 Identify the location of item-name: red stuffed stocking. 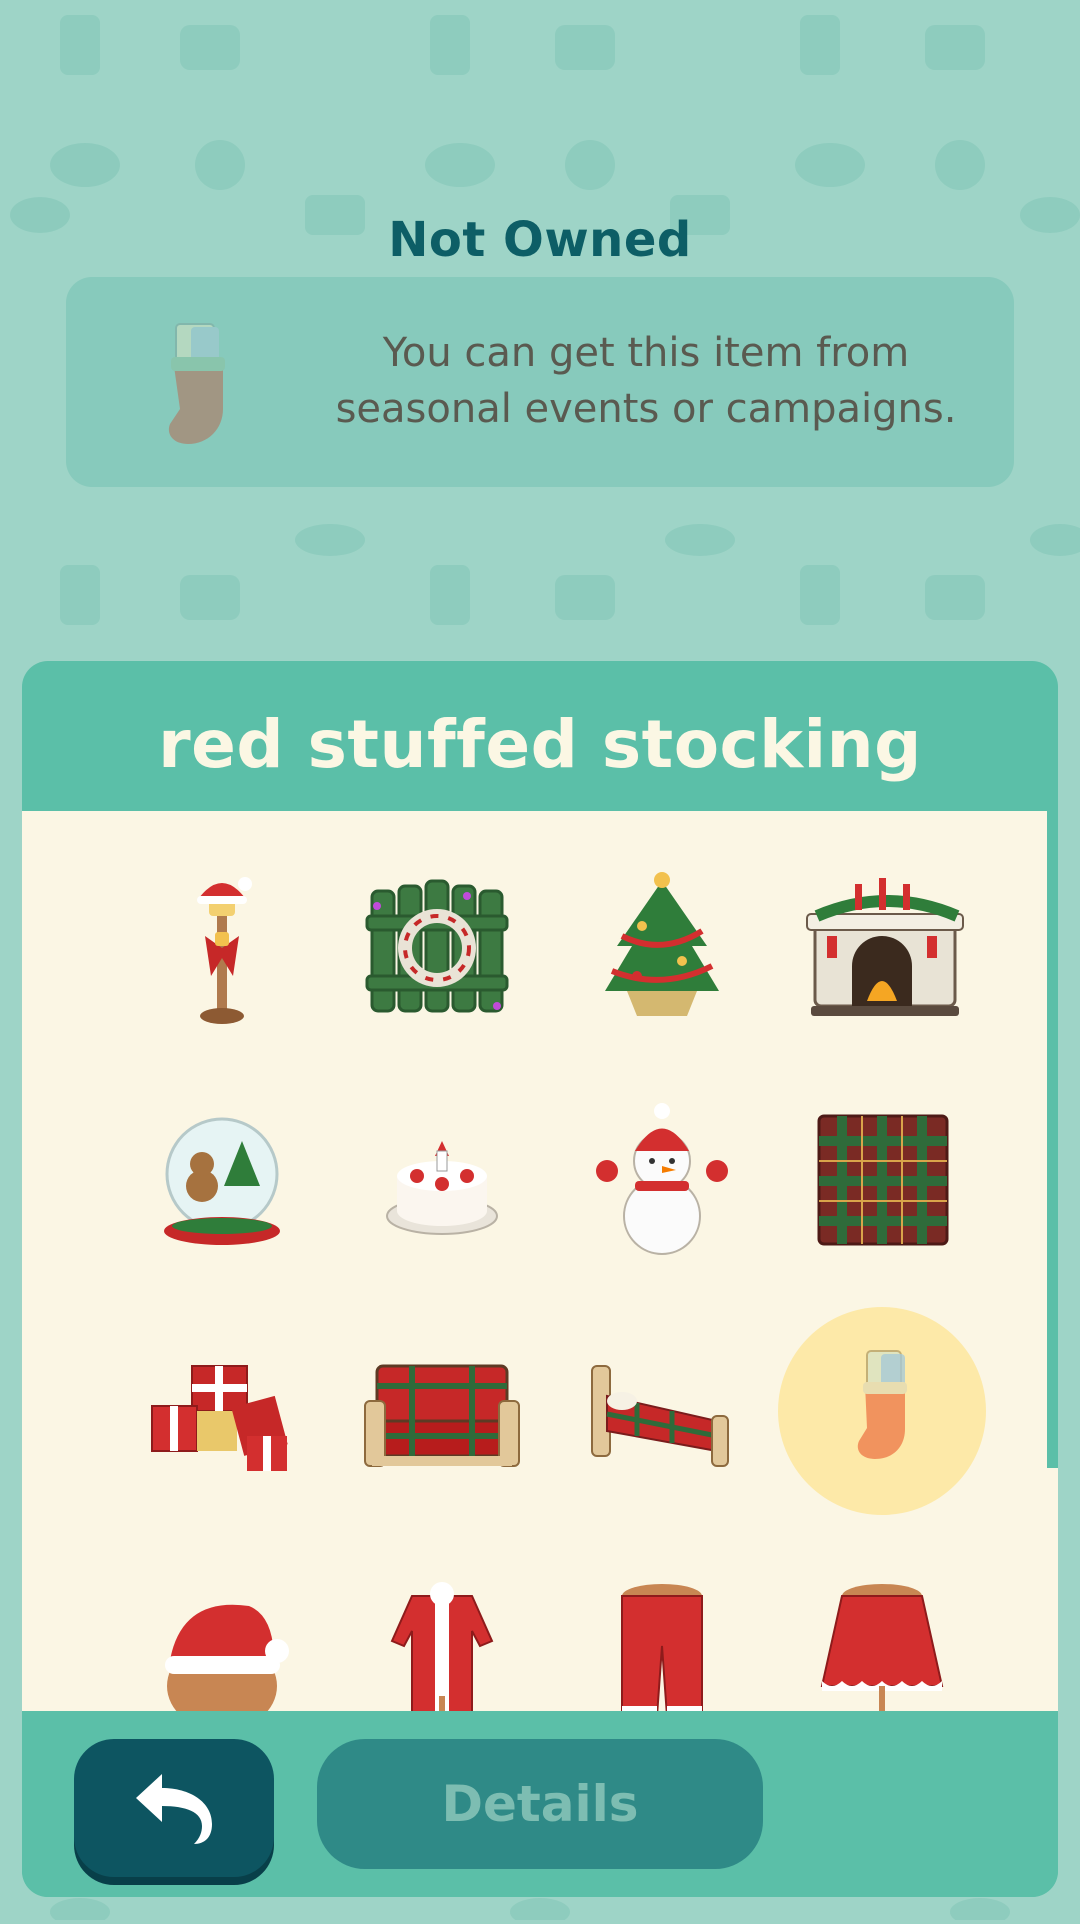
(540, 744).